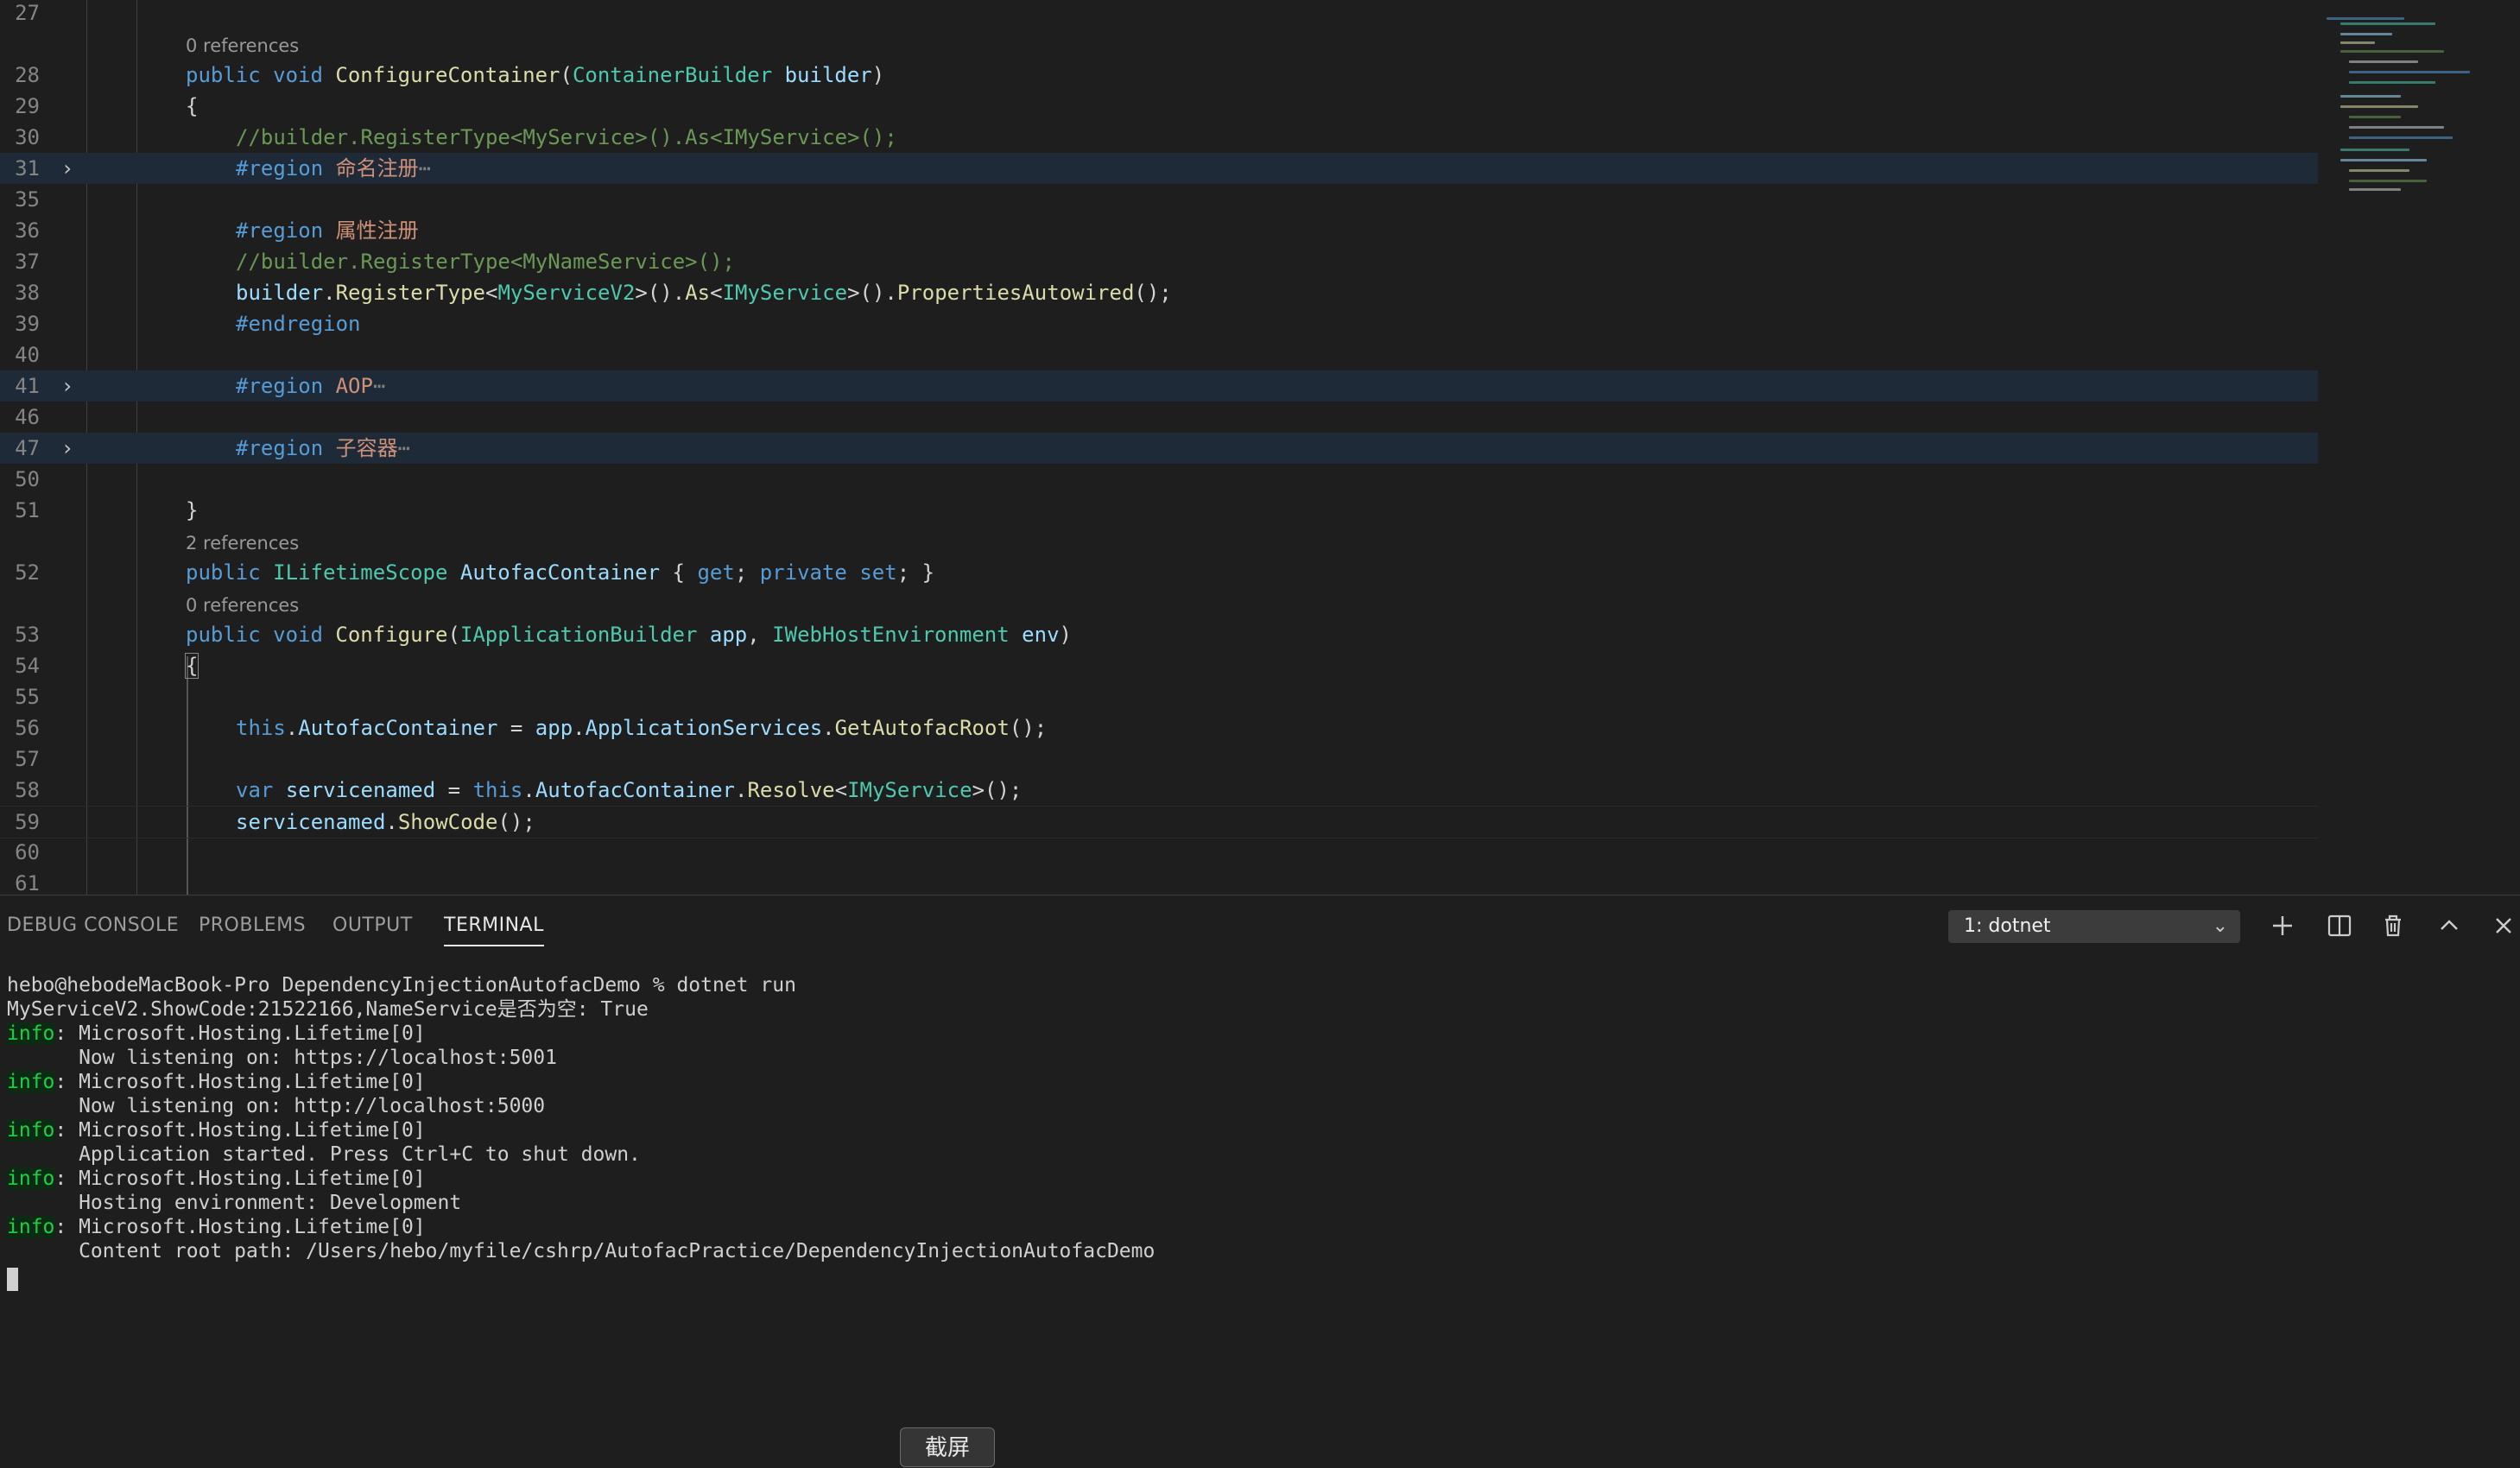  What do you see at coordinates (28, 417) in the screenshot?
I see `line-number: 46` at bounding box center [28, 417].